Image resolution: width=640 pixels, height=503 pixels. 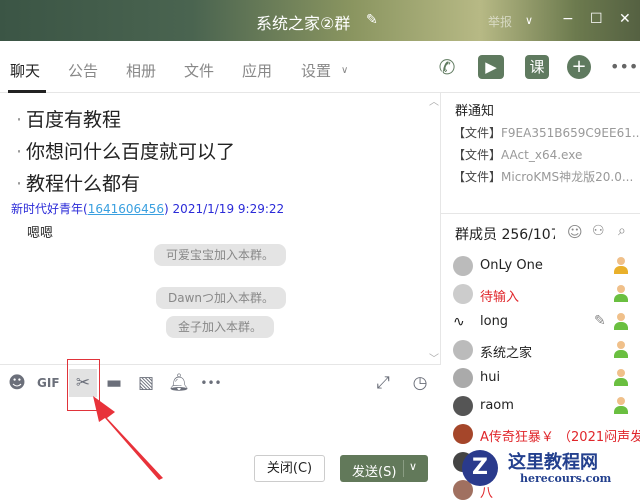 What do you see at coordinates (500, 297) in the screenshot?
I see `member-name: 待输入` at bounding box center [500, 297].